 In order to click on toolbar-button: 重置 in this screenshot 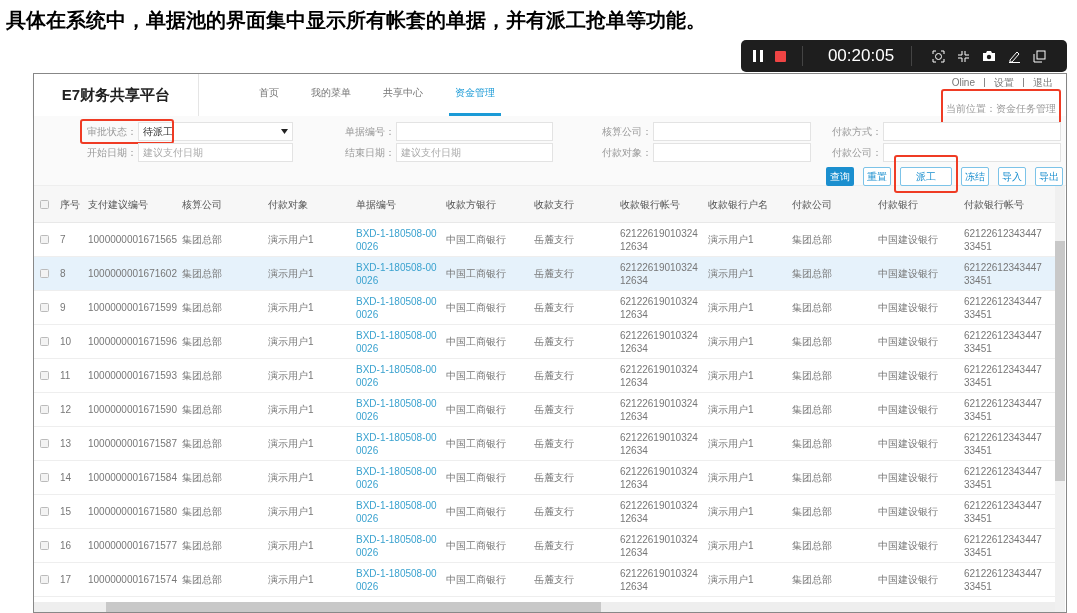, I will do `click(877, 176)`.